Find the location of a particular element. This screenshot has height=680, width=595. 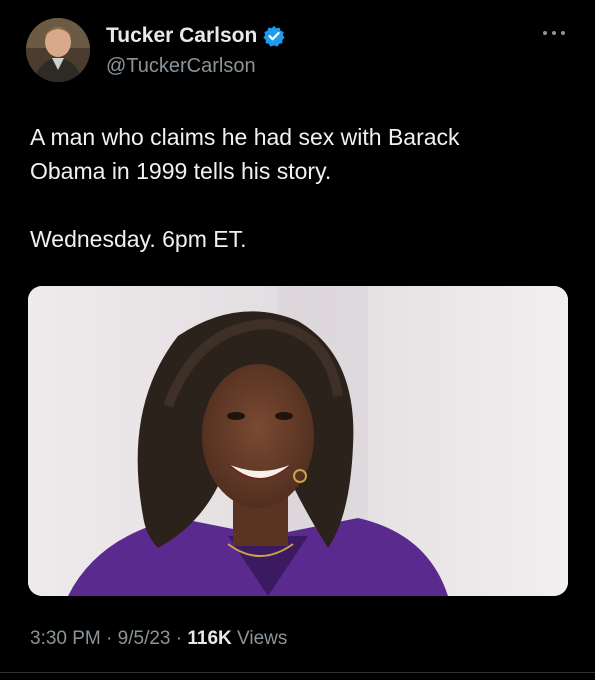

avatar is located at coordinates (58, 50).